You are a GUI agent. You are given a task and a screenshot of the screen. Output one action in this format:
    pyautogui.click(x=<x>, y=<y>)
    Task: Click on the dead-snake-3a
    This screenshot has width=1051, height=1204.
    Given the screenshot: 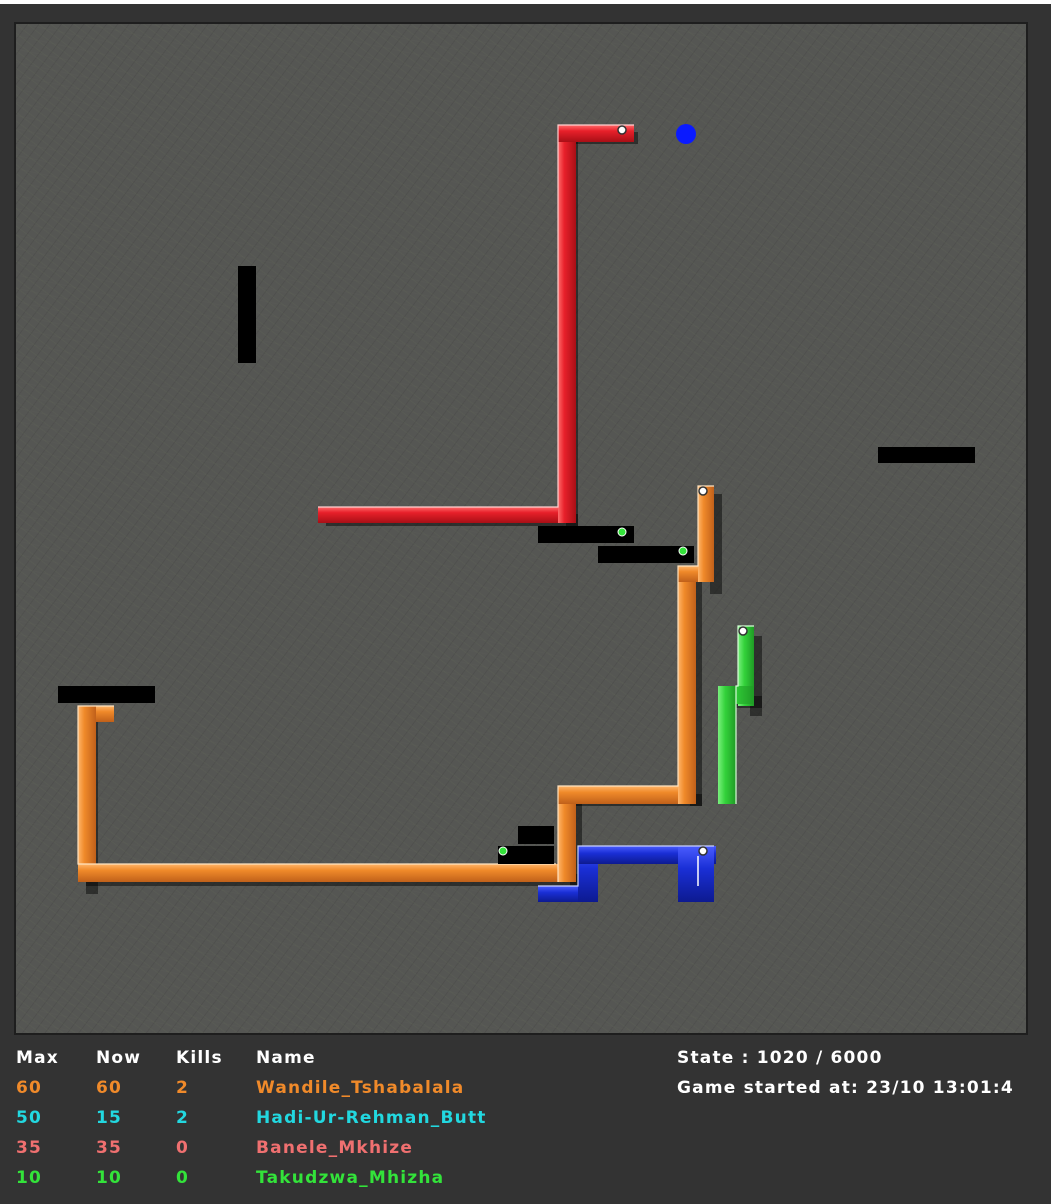 What is the action you would take?
    pyautogui.click(x=536, y=835)
    